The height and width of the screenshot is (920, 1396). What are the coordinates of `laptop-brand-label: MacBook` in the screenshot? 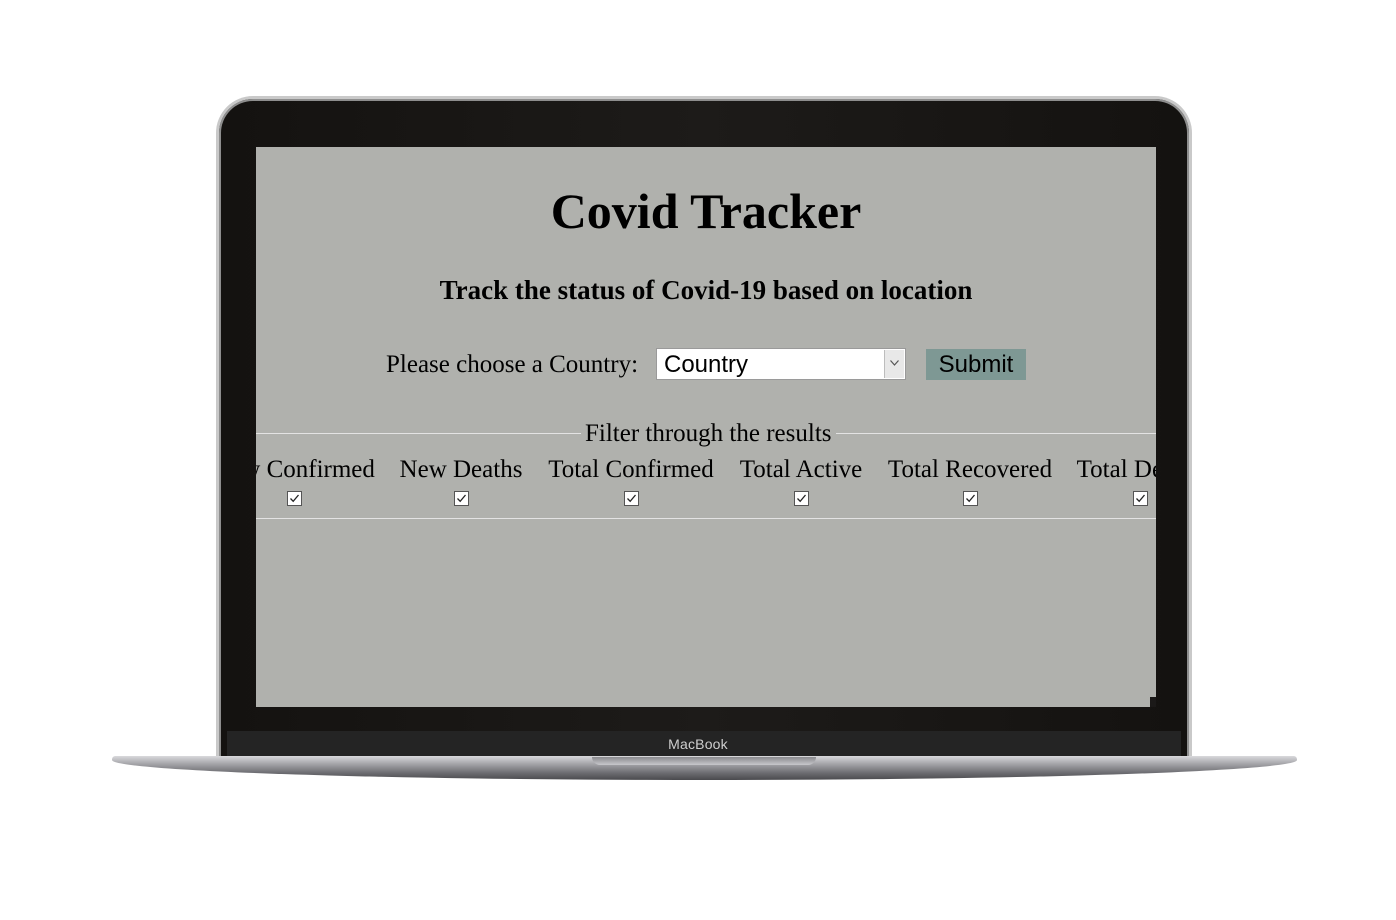 It's located at (698, 744).